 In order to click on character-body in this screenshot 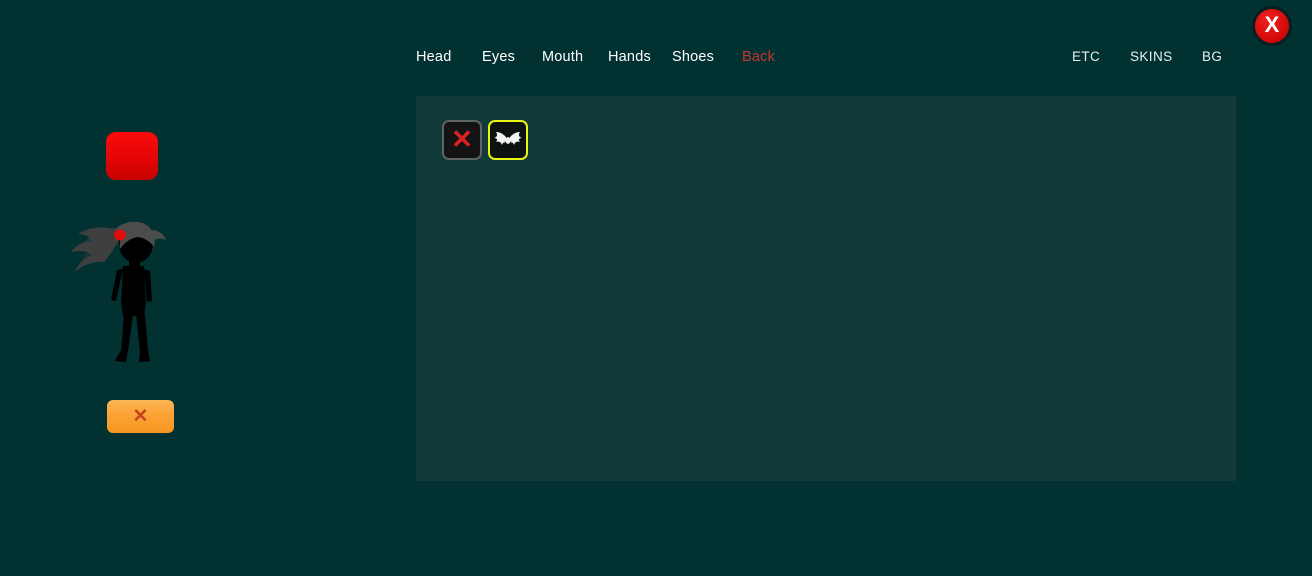, I will do `click(132, 293)`.